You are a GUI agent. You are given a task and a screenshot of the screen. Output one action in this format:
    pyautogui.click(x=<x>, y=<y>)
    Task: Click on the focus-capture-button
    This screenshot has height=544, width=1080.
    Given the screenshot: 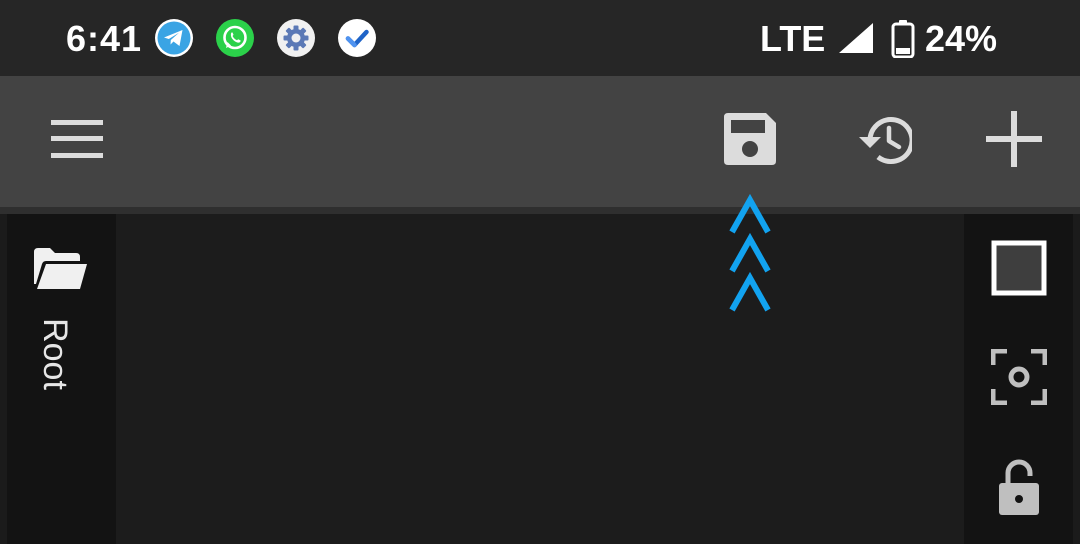 What is the action you would take?
    pyautogui.click(x=1019, y=379)
    